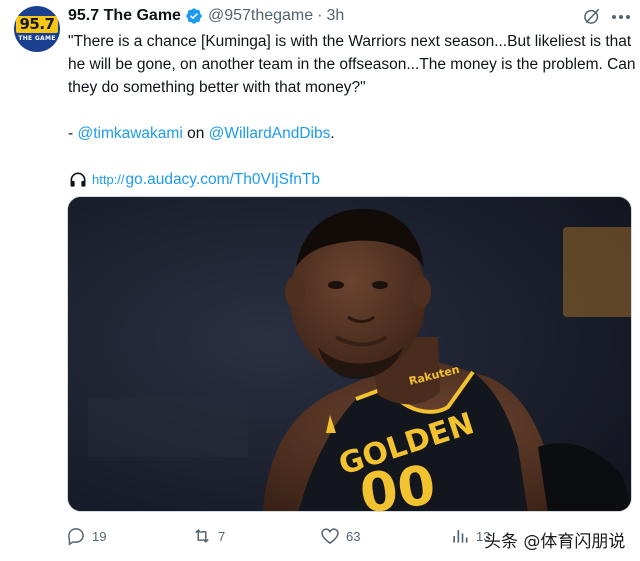 The image size is (640, 561). I want to click on reply-button: 19, so click(86, 536).